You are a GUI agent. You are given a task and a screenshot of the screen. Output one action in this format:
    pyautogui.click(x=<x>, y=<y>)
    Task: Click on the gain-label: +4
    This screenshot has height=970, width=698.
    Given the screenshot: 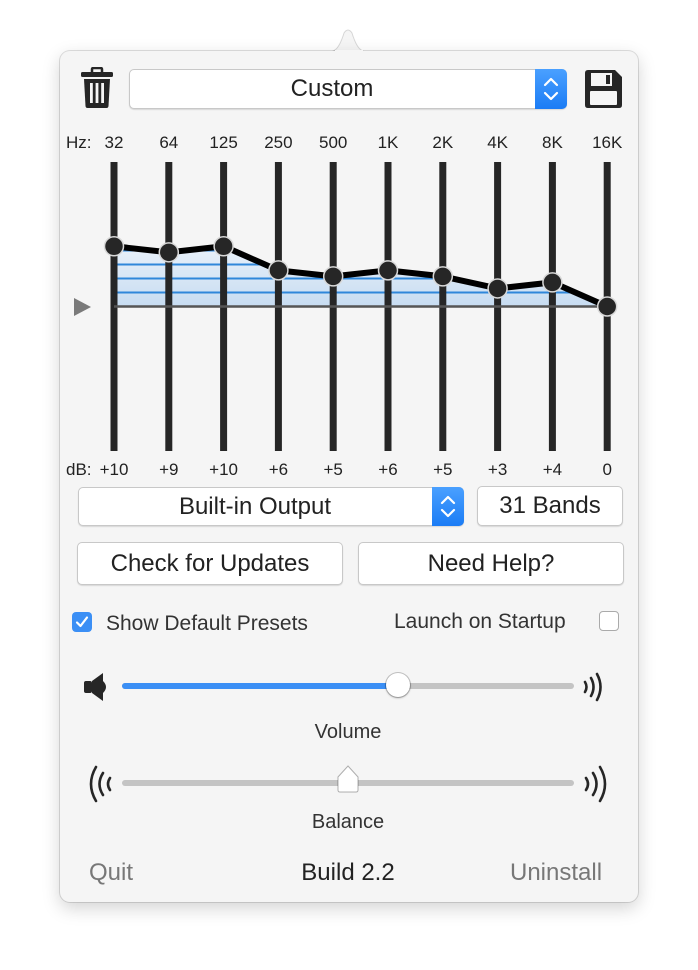 What is the action you would take?
    pyautogui.click(x=552, y=469)
    